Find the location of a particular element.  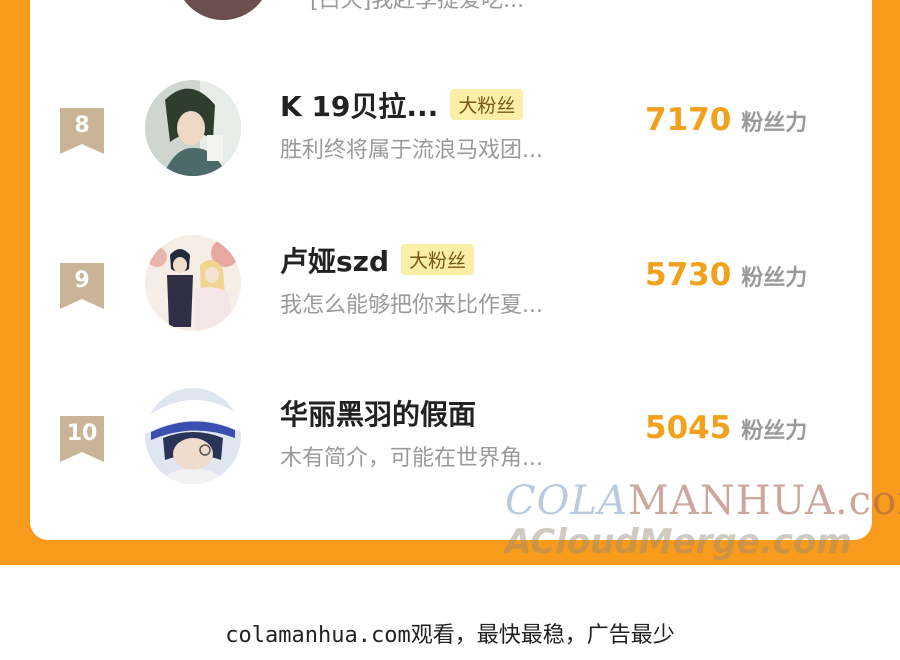

fan-power: 7170 粉丝力 is located at coordinates (726, 120).